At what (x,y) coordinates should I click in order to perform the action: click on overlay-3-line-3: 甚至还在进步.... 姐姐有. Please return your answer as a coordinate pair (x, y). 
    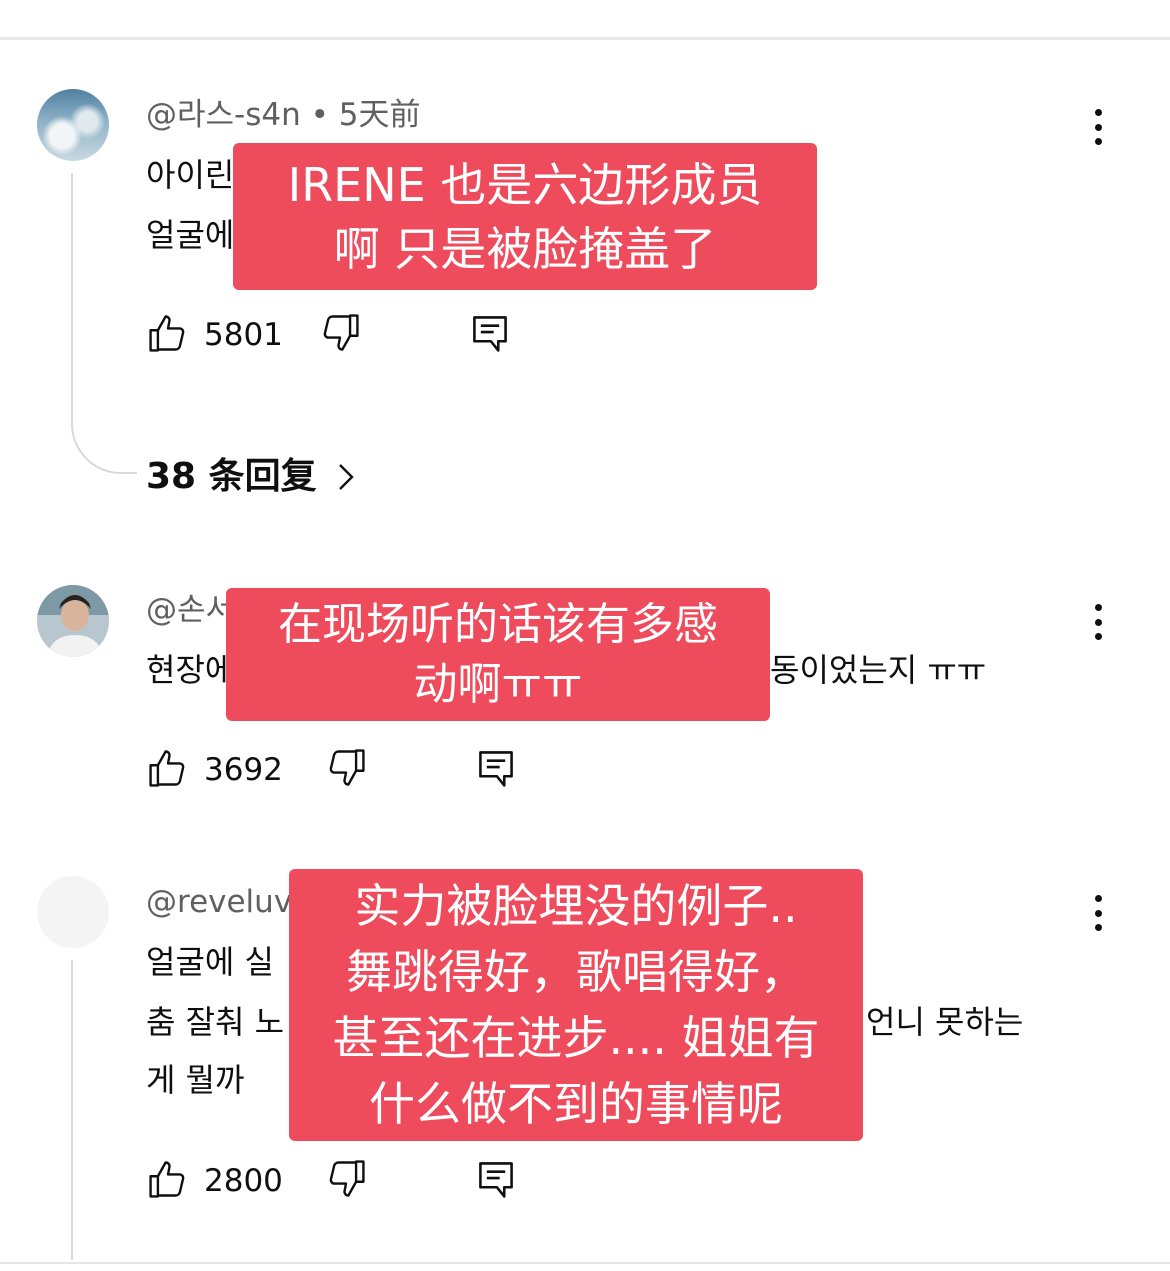
    Looking at the image, I should click on (576, 1038).